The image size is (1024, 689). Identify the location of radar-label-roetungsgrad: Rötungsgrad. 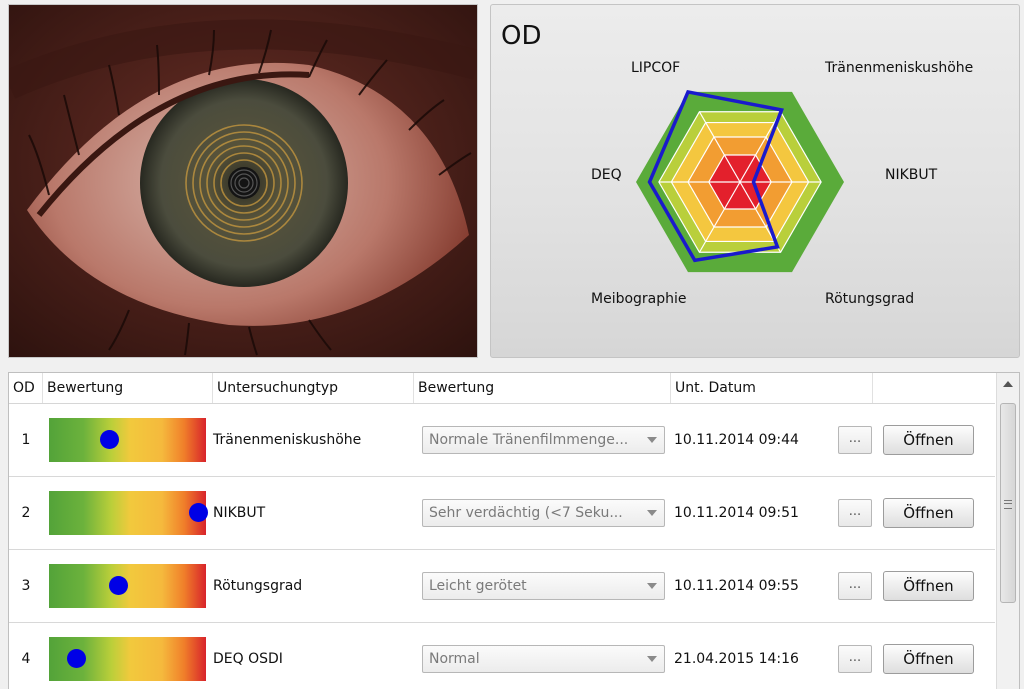
(870, 299).